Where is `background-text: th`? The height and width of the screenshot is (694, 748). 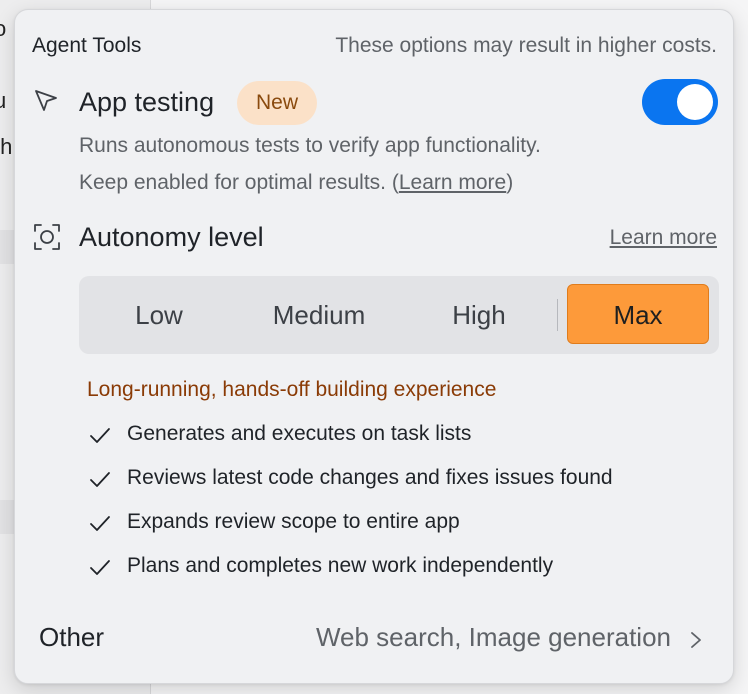
background-text: th is located at coordinates (6, 146).